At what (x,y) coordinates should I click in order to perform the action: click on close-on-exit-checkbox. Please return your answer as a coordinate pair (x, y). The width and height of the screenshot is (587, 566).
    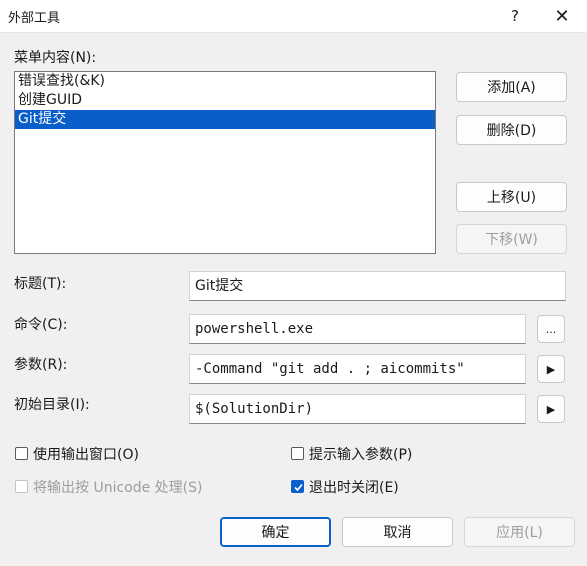
    Looking at the image, I should click on (297, 486).